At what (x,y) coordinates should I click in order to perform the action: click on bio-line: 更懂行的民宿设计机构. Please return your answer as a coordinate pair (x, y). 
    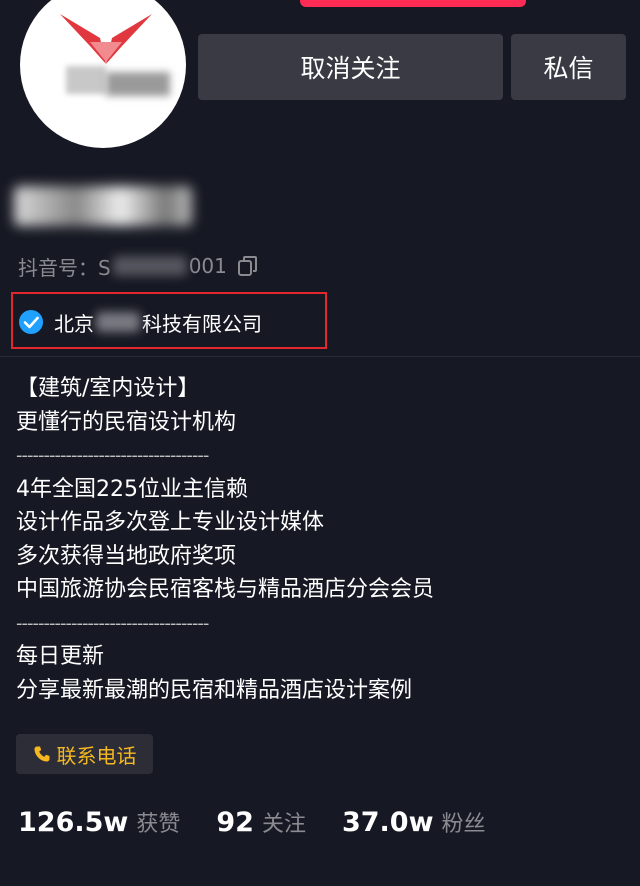
    Looking at the image, I should click on (126, 422).